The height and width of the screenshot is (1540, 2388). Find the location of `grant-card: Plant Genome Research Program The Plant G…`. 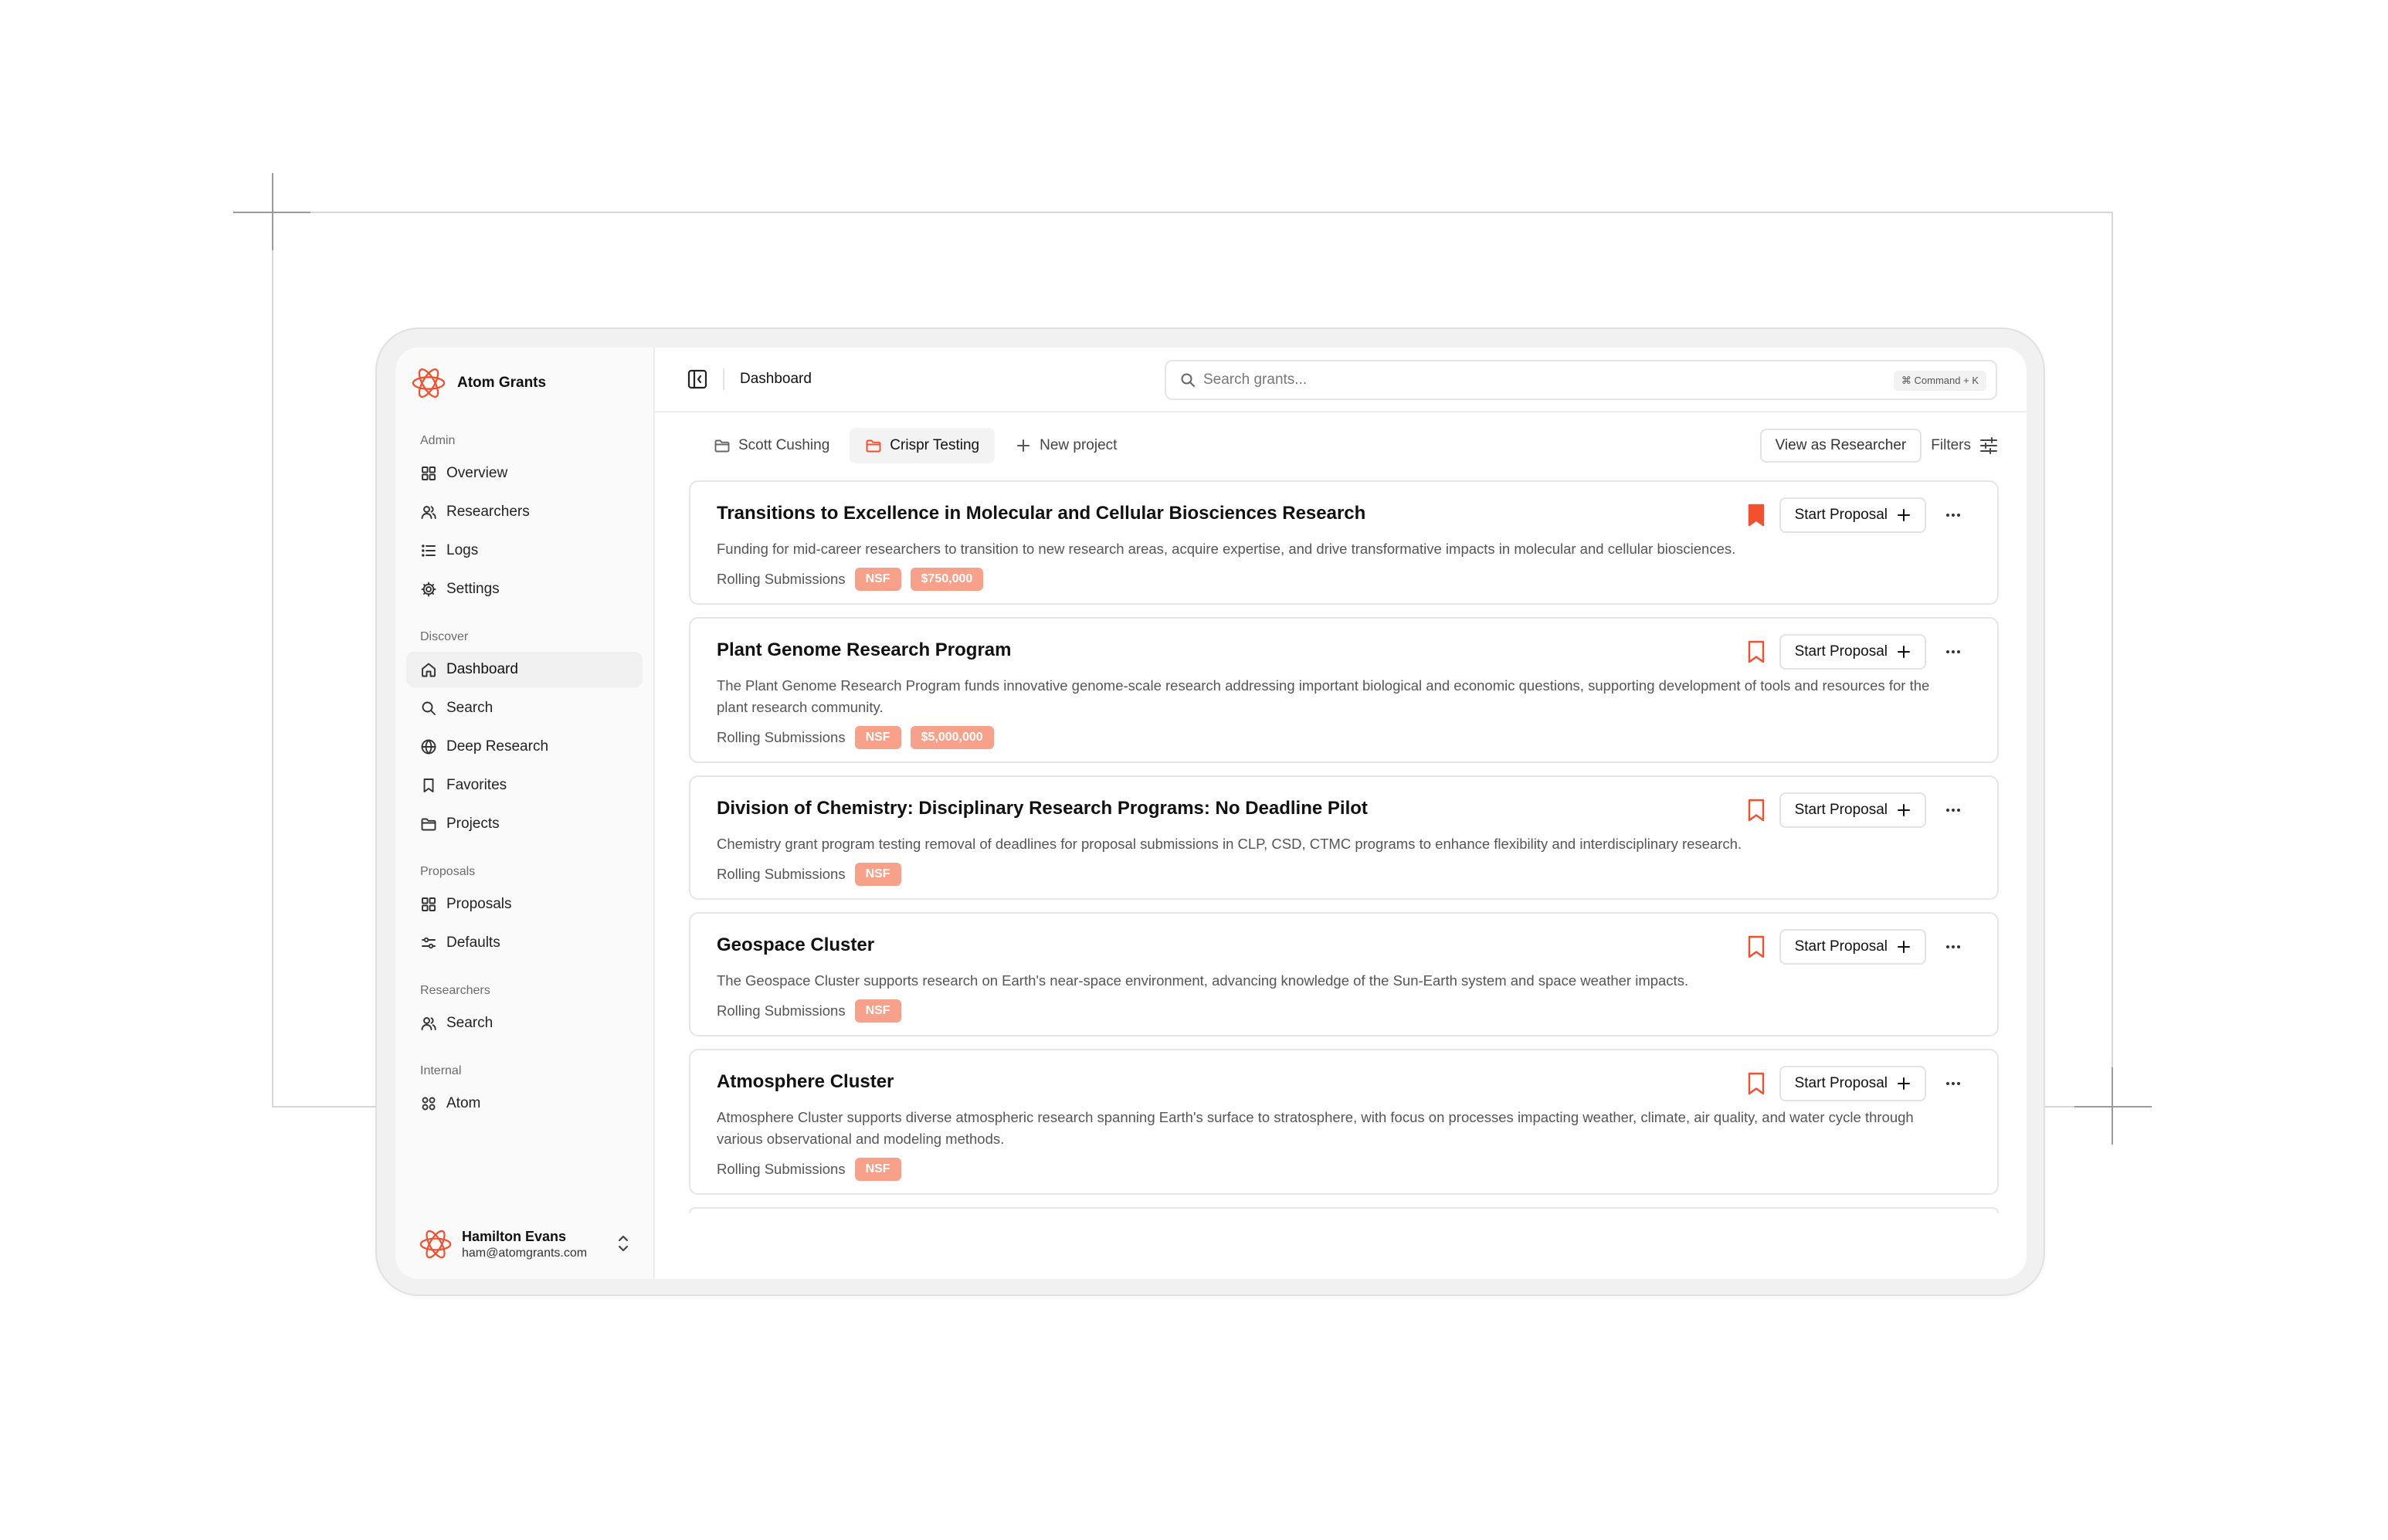

grant-card: Plant Genome Research Program The Plant G… is located at coordinates (1344, 690).